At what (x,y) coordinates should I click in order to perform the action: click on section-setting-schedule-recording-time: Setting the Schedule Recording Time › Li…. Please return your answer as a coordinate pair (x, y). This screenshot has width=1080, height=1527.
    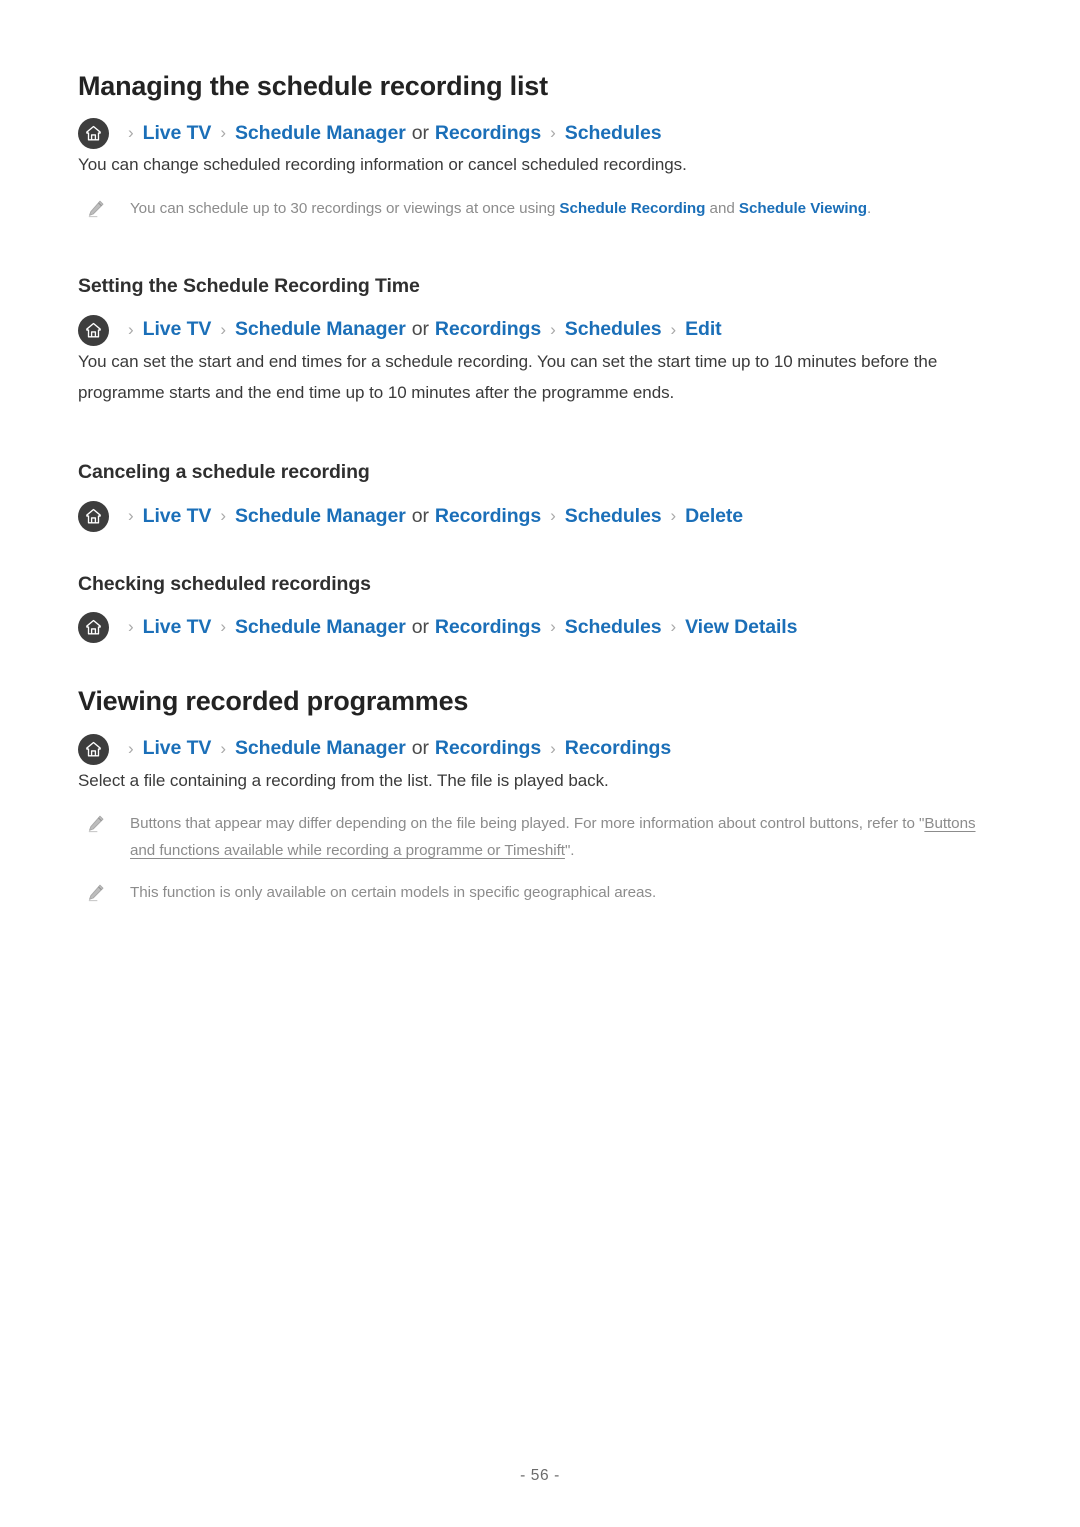
    Looking at the image, I should click on (540, 341).